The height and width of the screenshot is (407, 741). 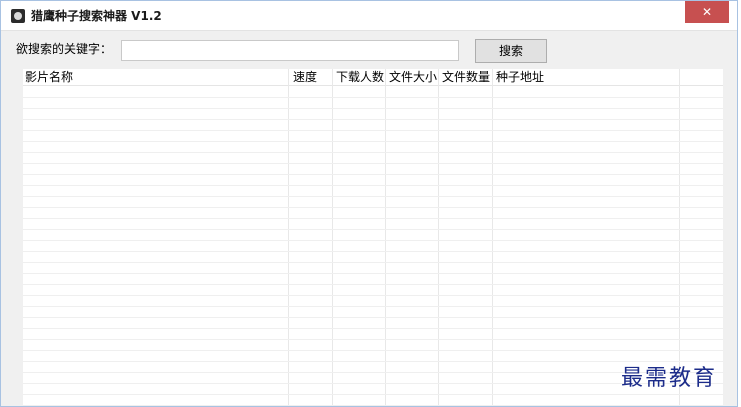 I want to click on app-logo-icon, so click(x=18, y=16).